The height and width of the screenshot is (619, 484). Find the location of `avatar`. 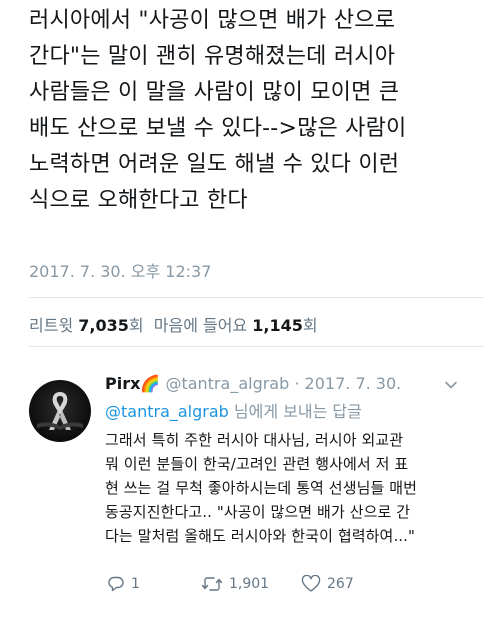

avatar is located at coordinates (60, 411).